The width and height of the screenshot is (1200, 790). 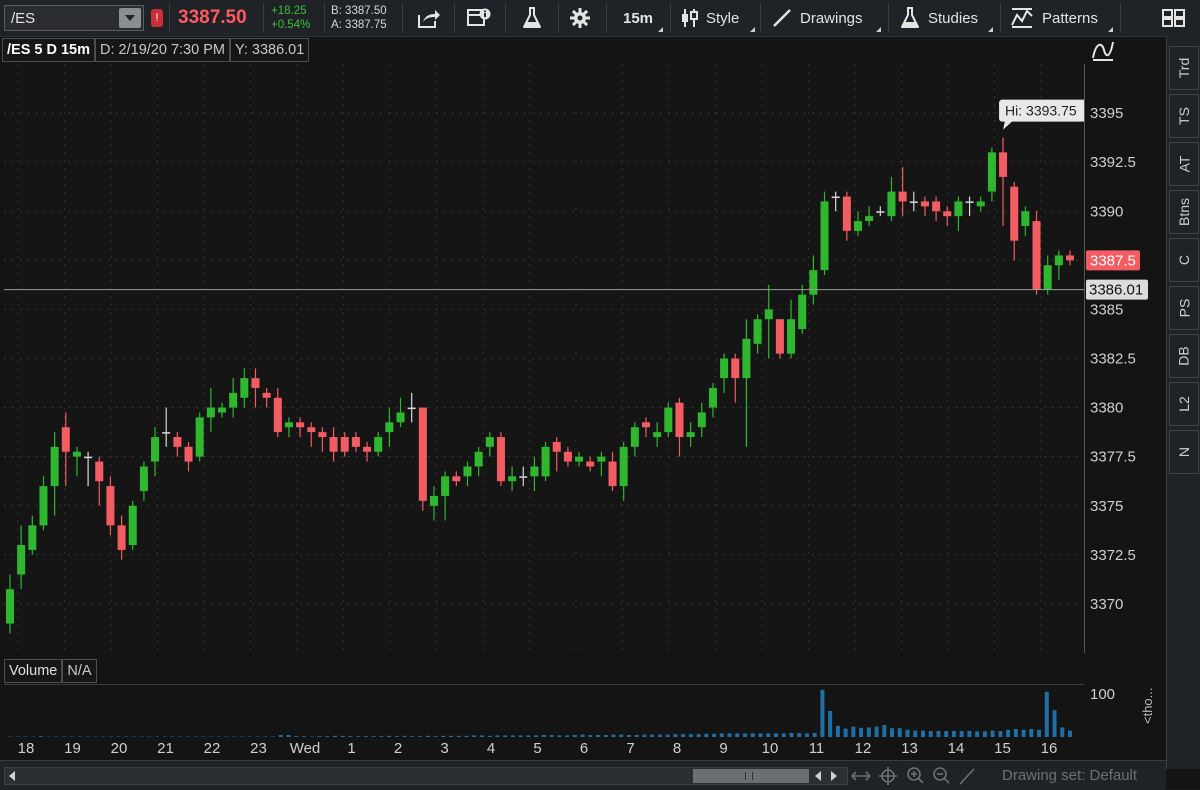 I want to click on drawing-tool-icon, so click(x=967, y=776).